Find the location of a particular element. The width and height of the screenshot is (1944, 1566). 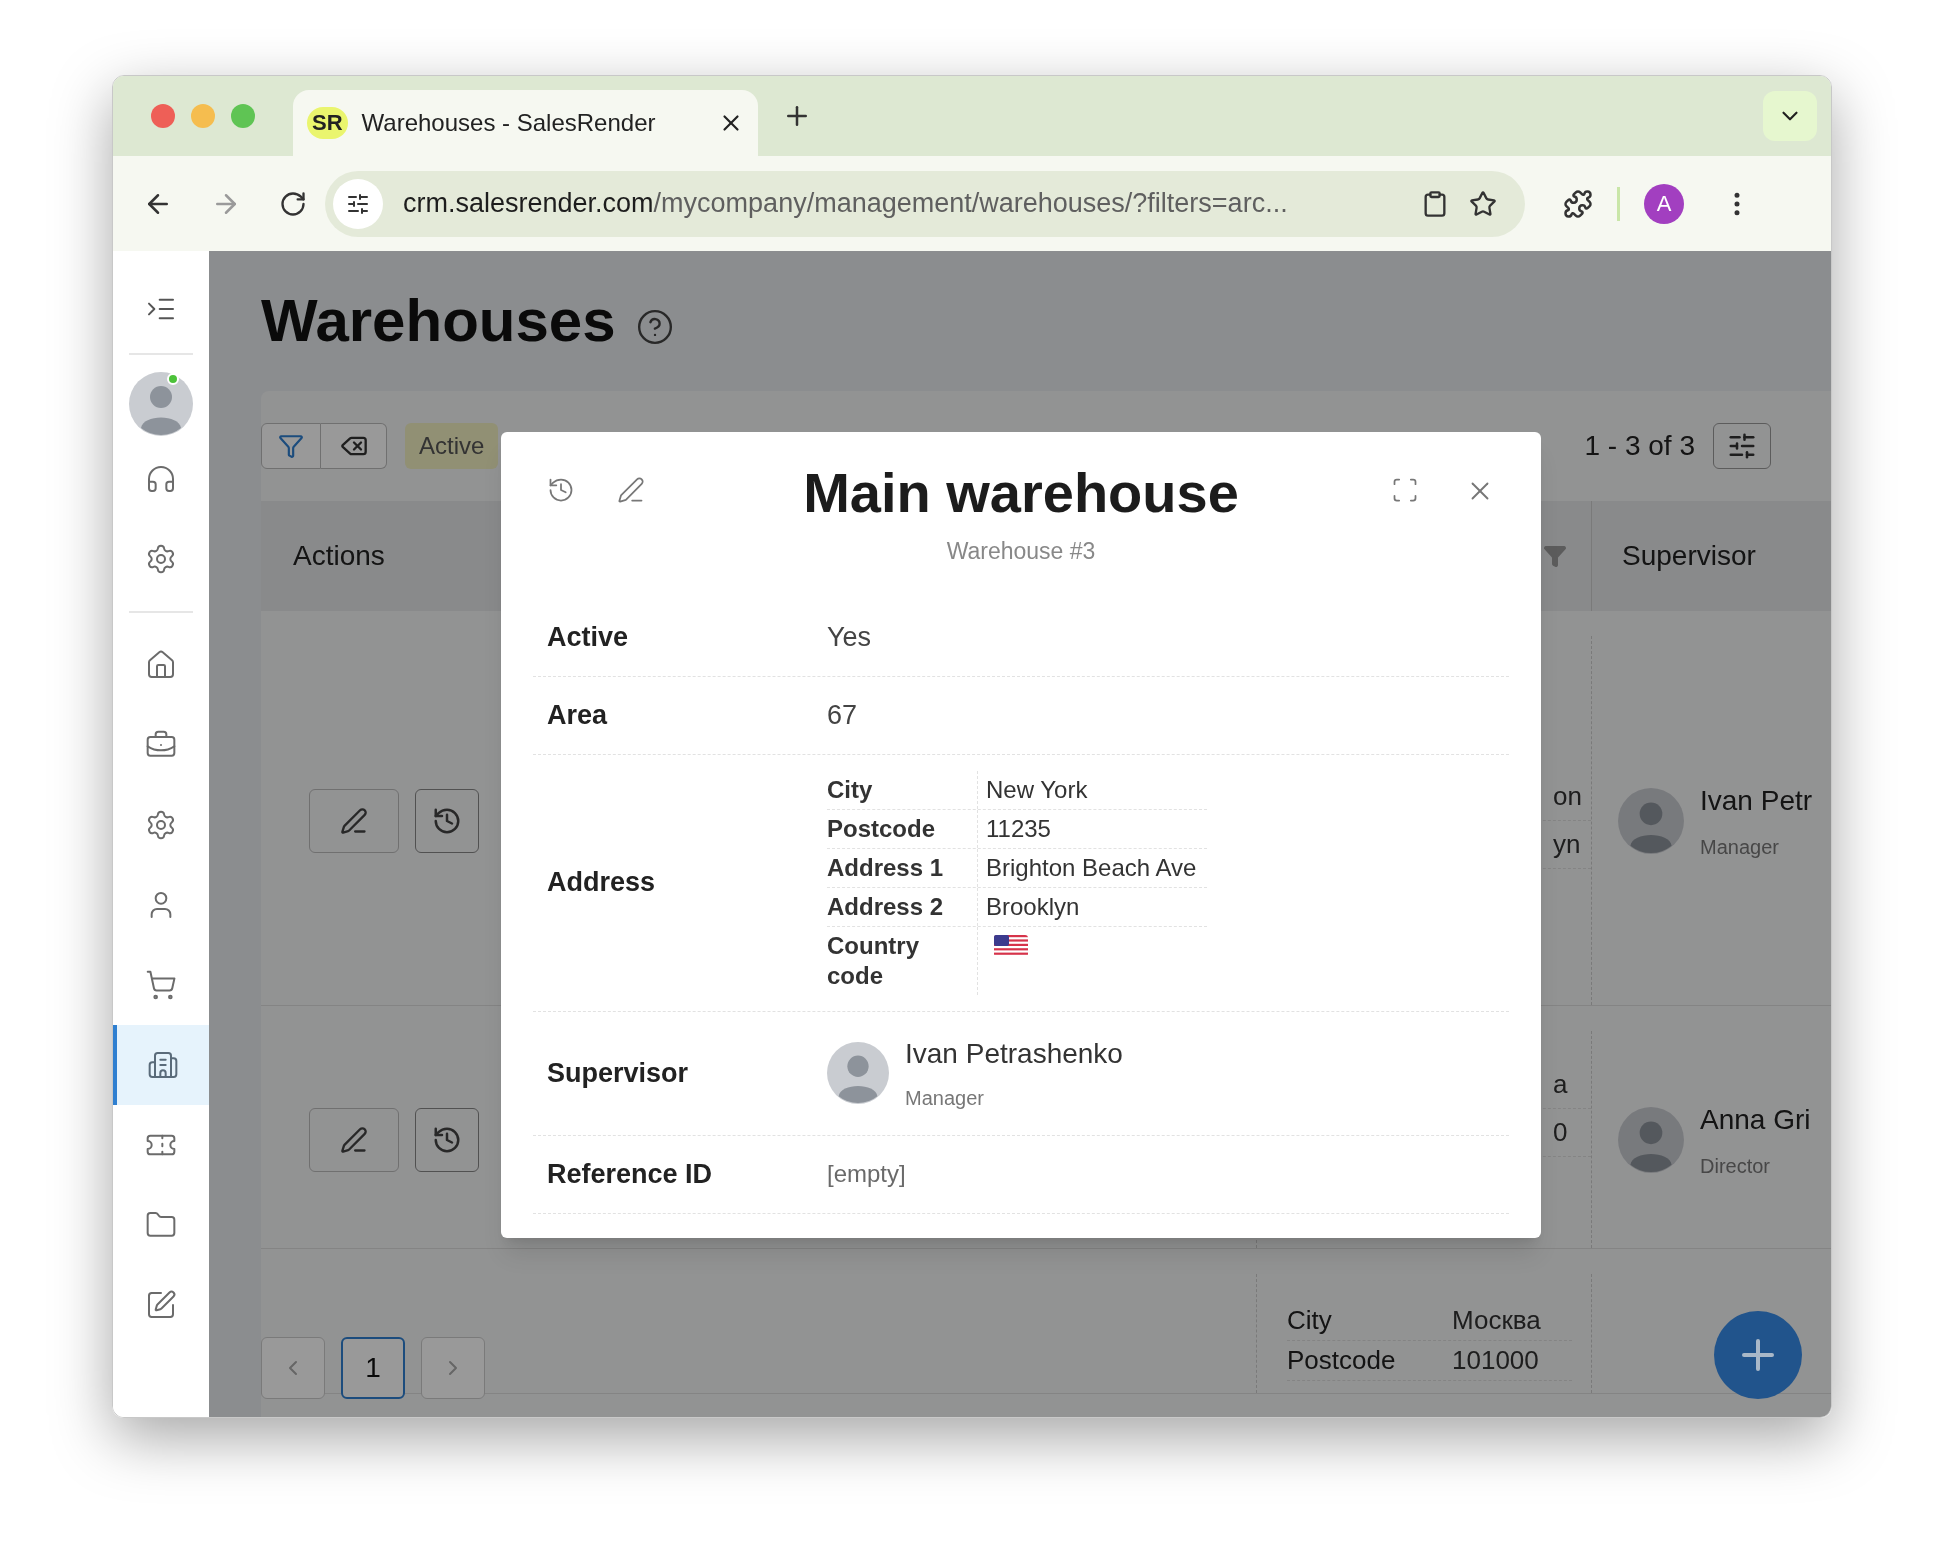

field-label: Address is located at coordinates (602, 883).